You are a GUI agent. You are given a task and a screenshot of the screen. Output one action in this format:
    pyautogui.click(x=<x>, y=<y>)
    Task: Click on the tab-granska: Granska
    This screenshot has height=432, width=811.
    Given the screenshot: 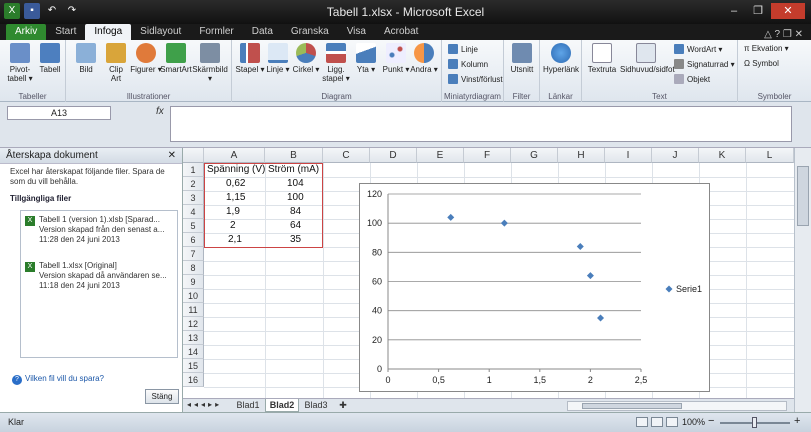 What is the action you would take?
    pyautogui.click(x=310, y=32)
    